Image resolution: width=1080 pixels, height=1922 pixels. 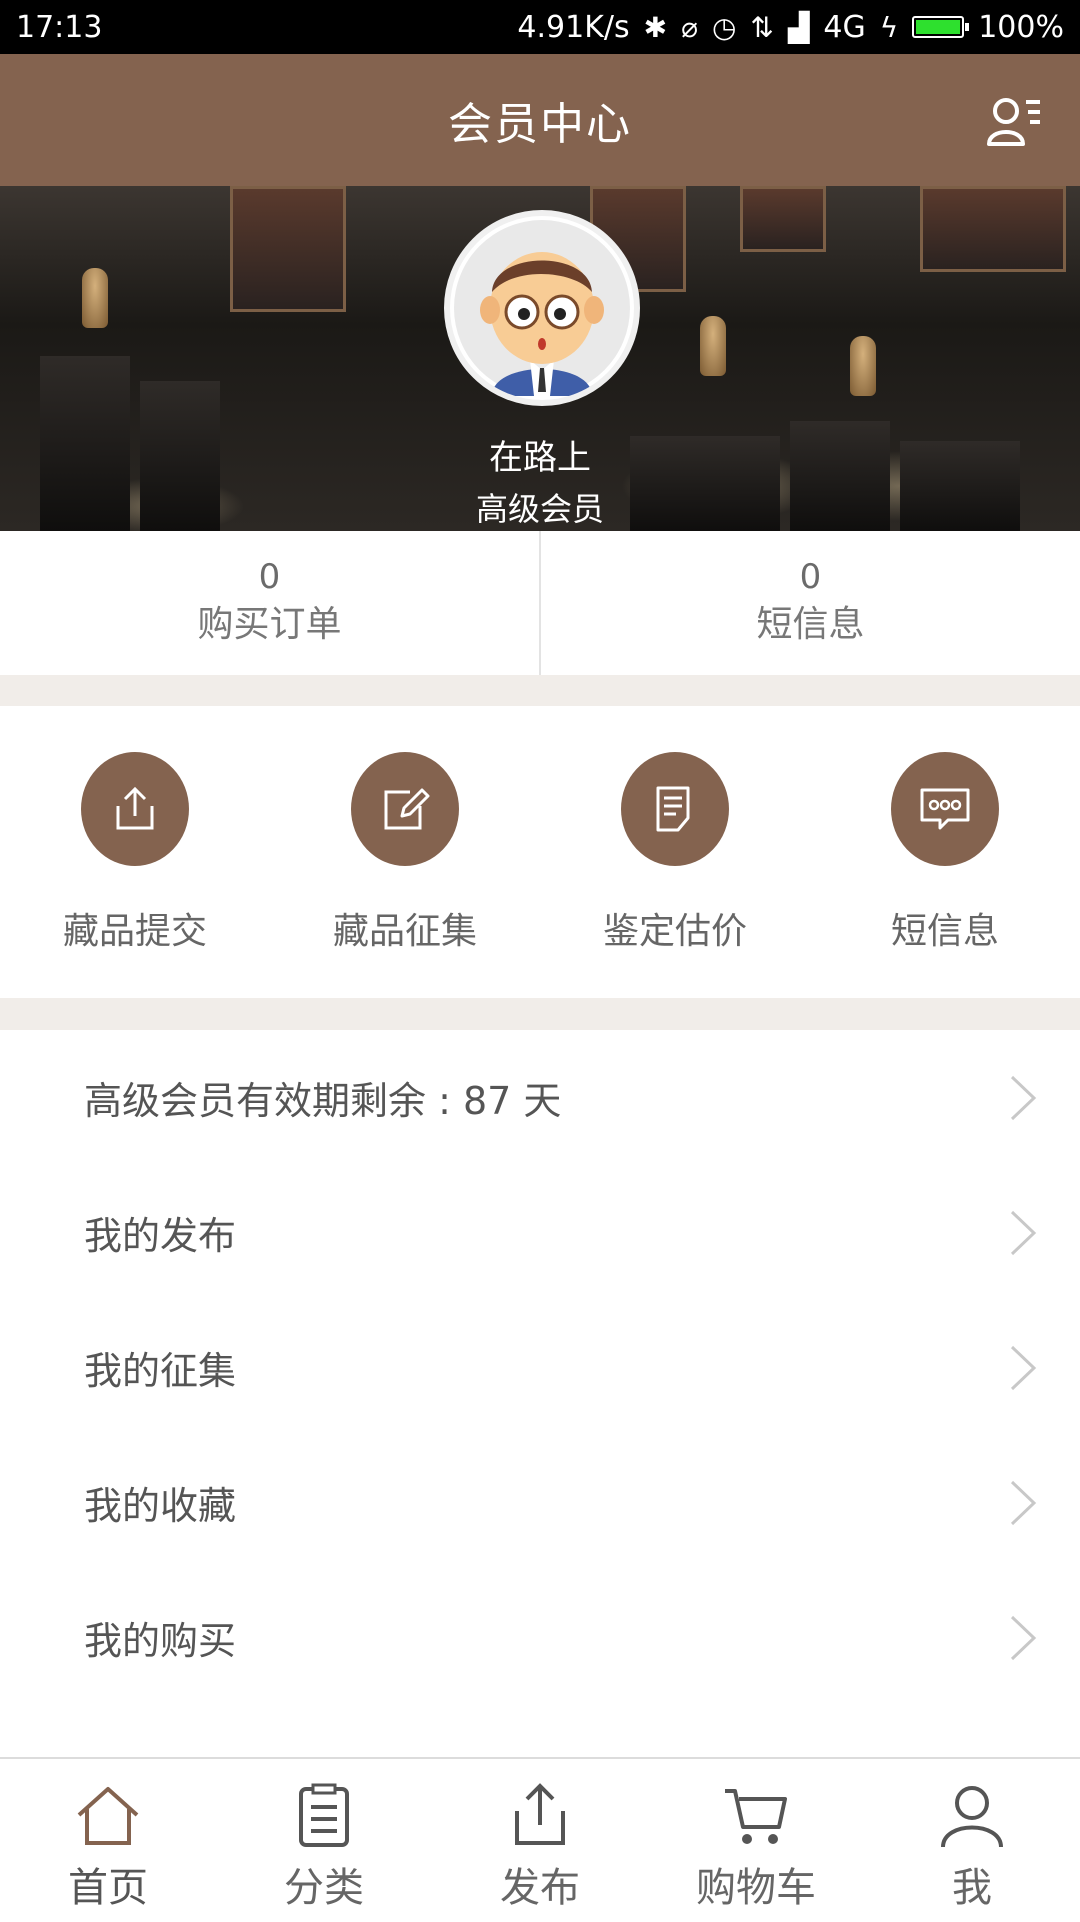 I want to click on nav-label: 我, so click(x=972, y=1888).